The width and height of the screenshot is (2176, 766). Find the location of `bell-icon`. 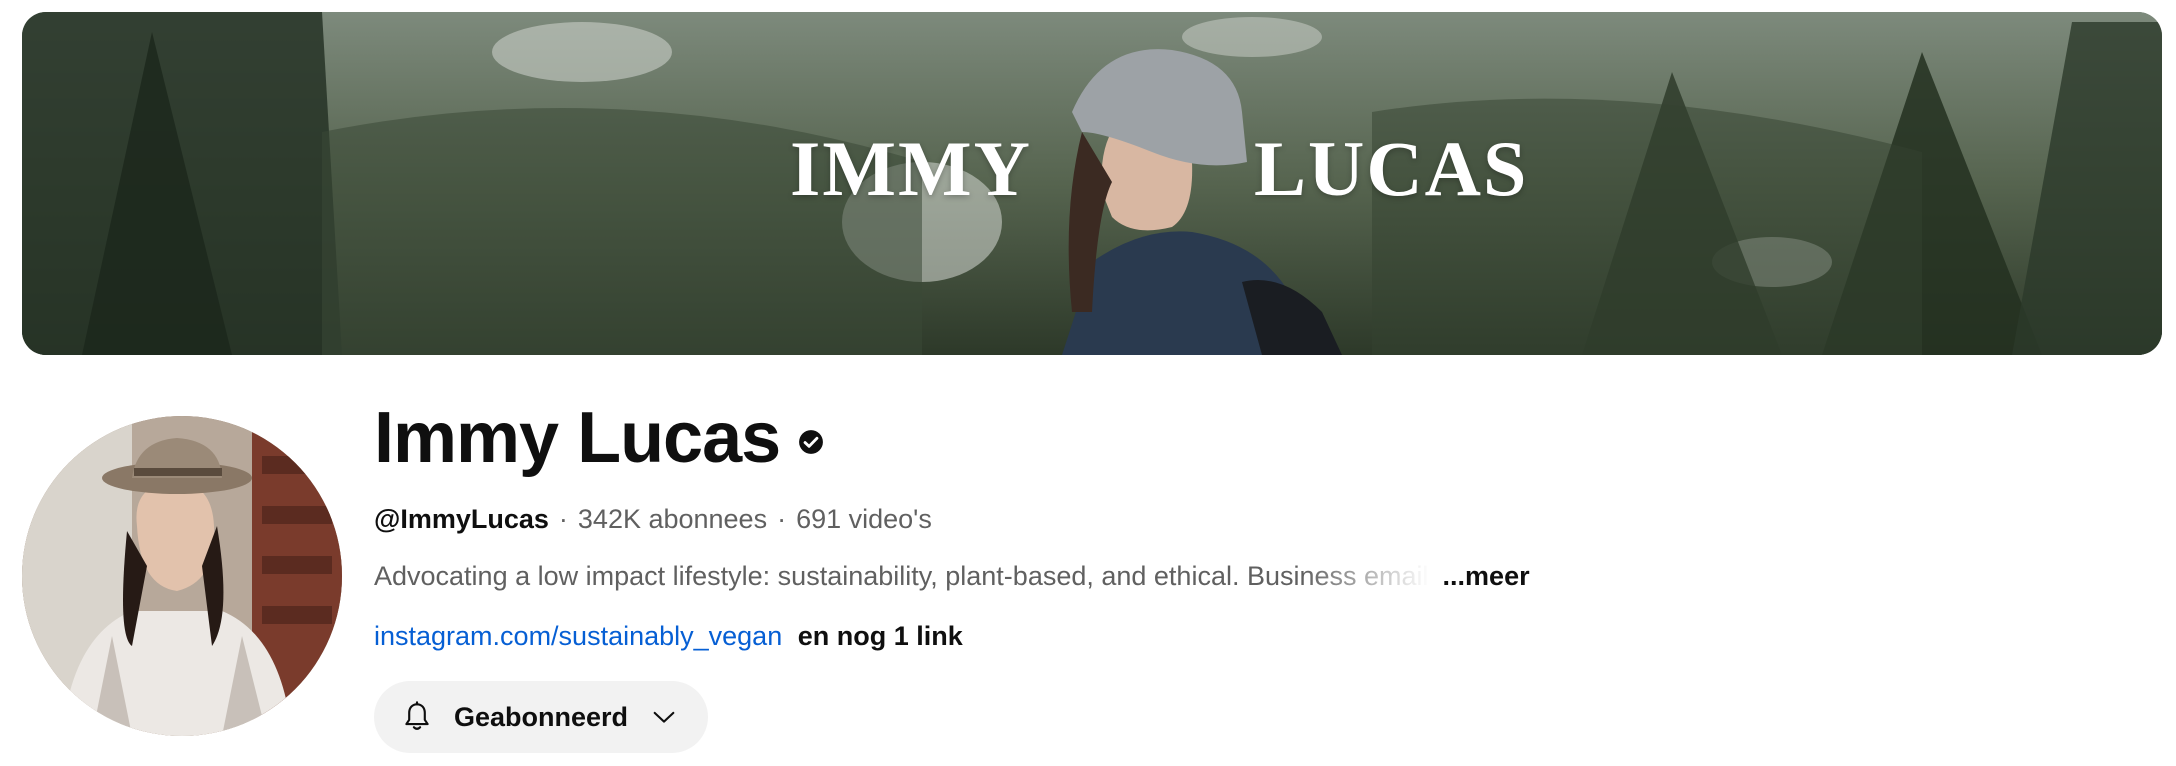

bell-icon is located at coordinates (417, 717).